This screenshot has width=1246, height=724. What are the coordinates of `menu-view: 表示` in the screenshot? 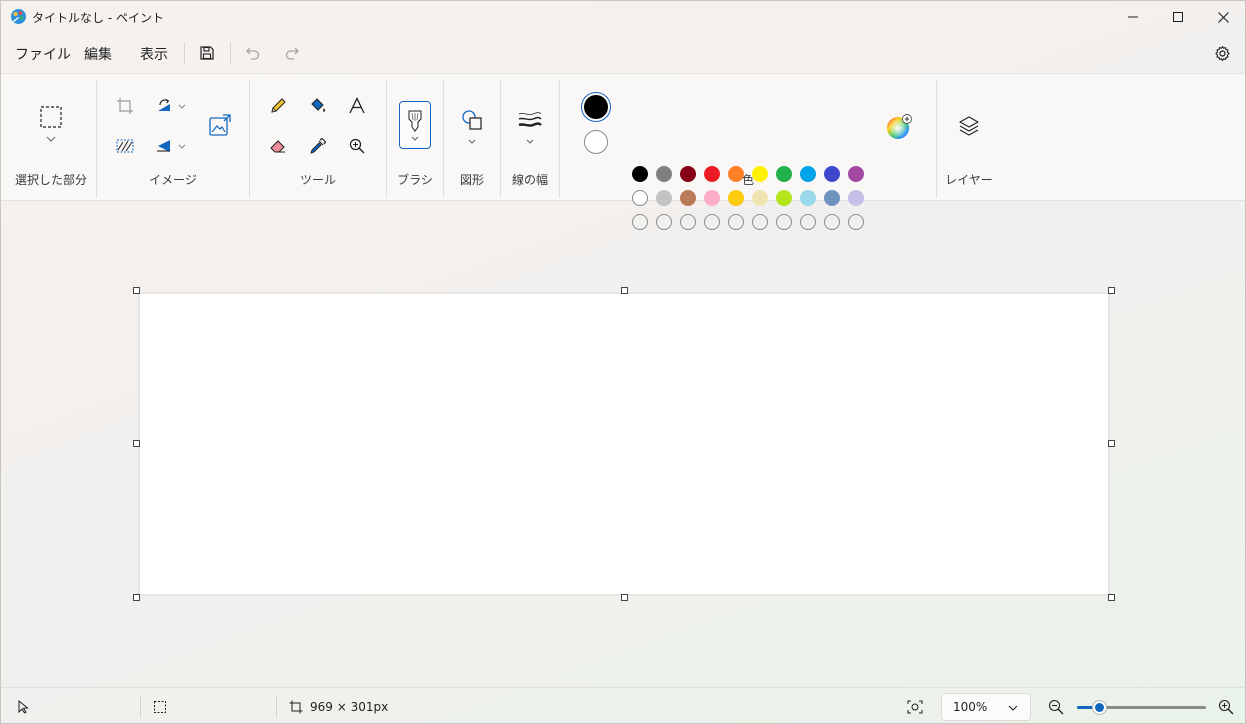 It's located at (154, 54).